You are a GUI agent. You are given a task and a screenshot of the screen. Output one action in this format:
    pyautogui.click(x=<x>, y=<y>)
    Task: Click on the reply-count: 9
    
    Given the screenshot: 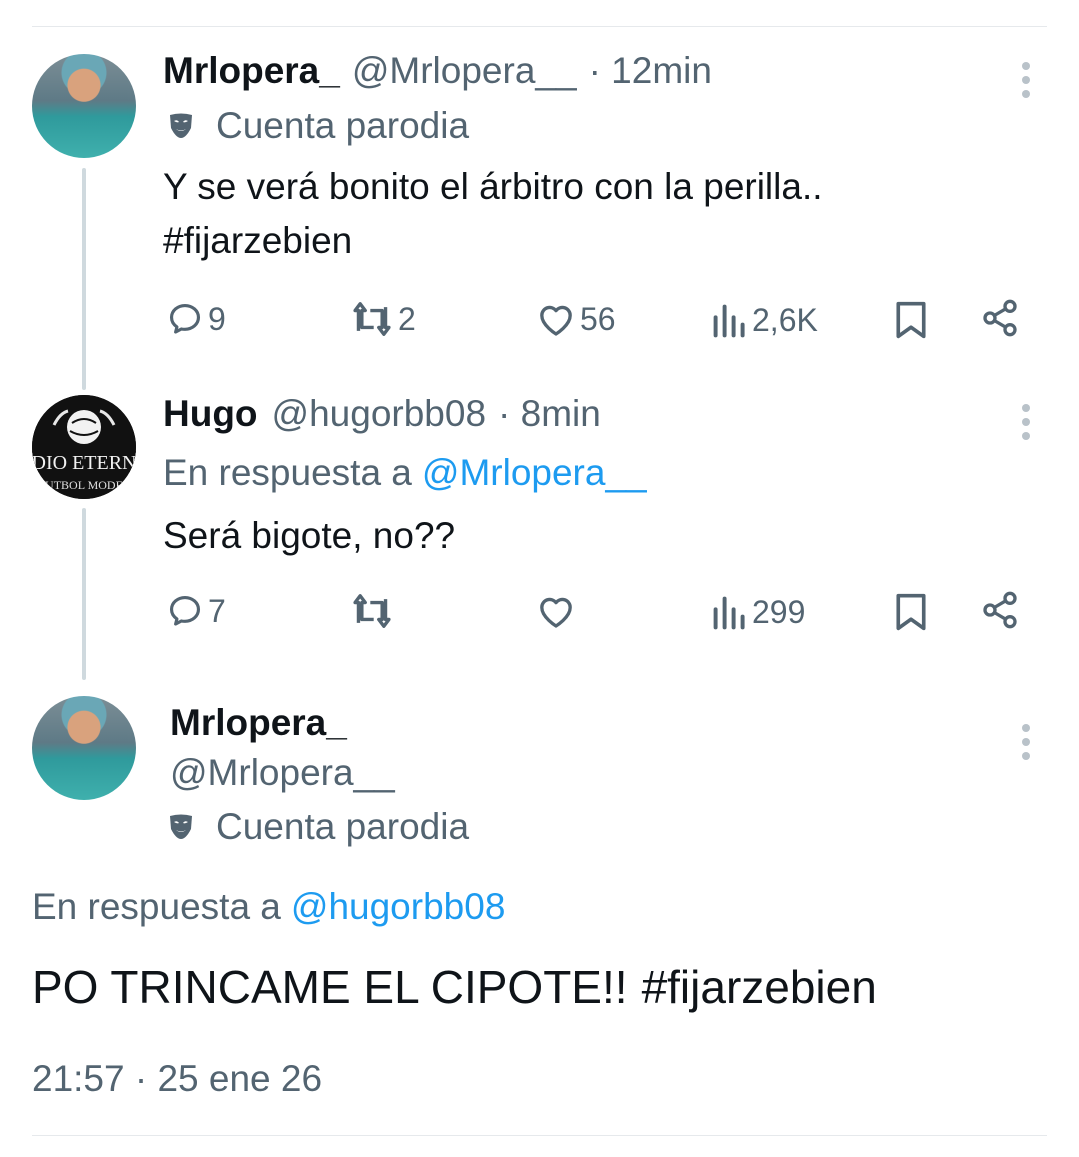 What is the action you would take?
    pyautogui.click(x=217, y=318)
    